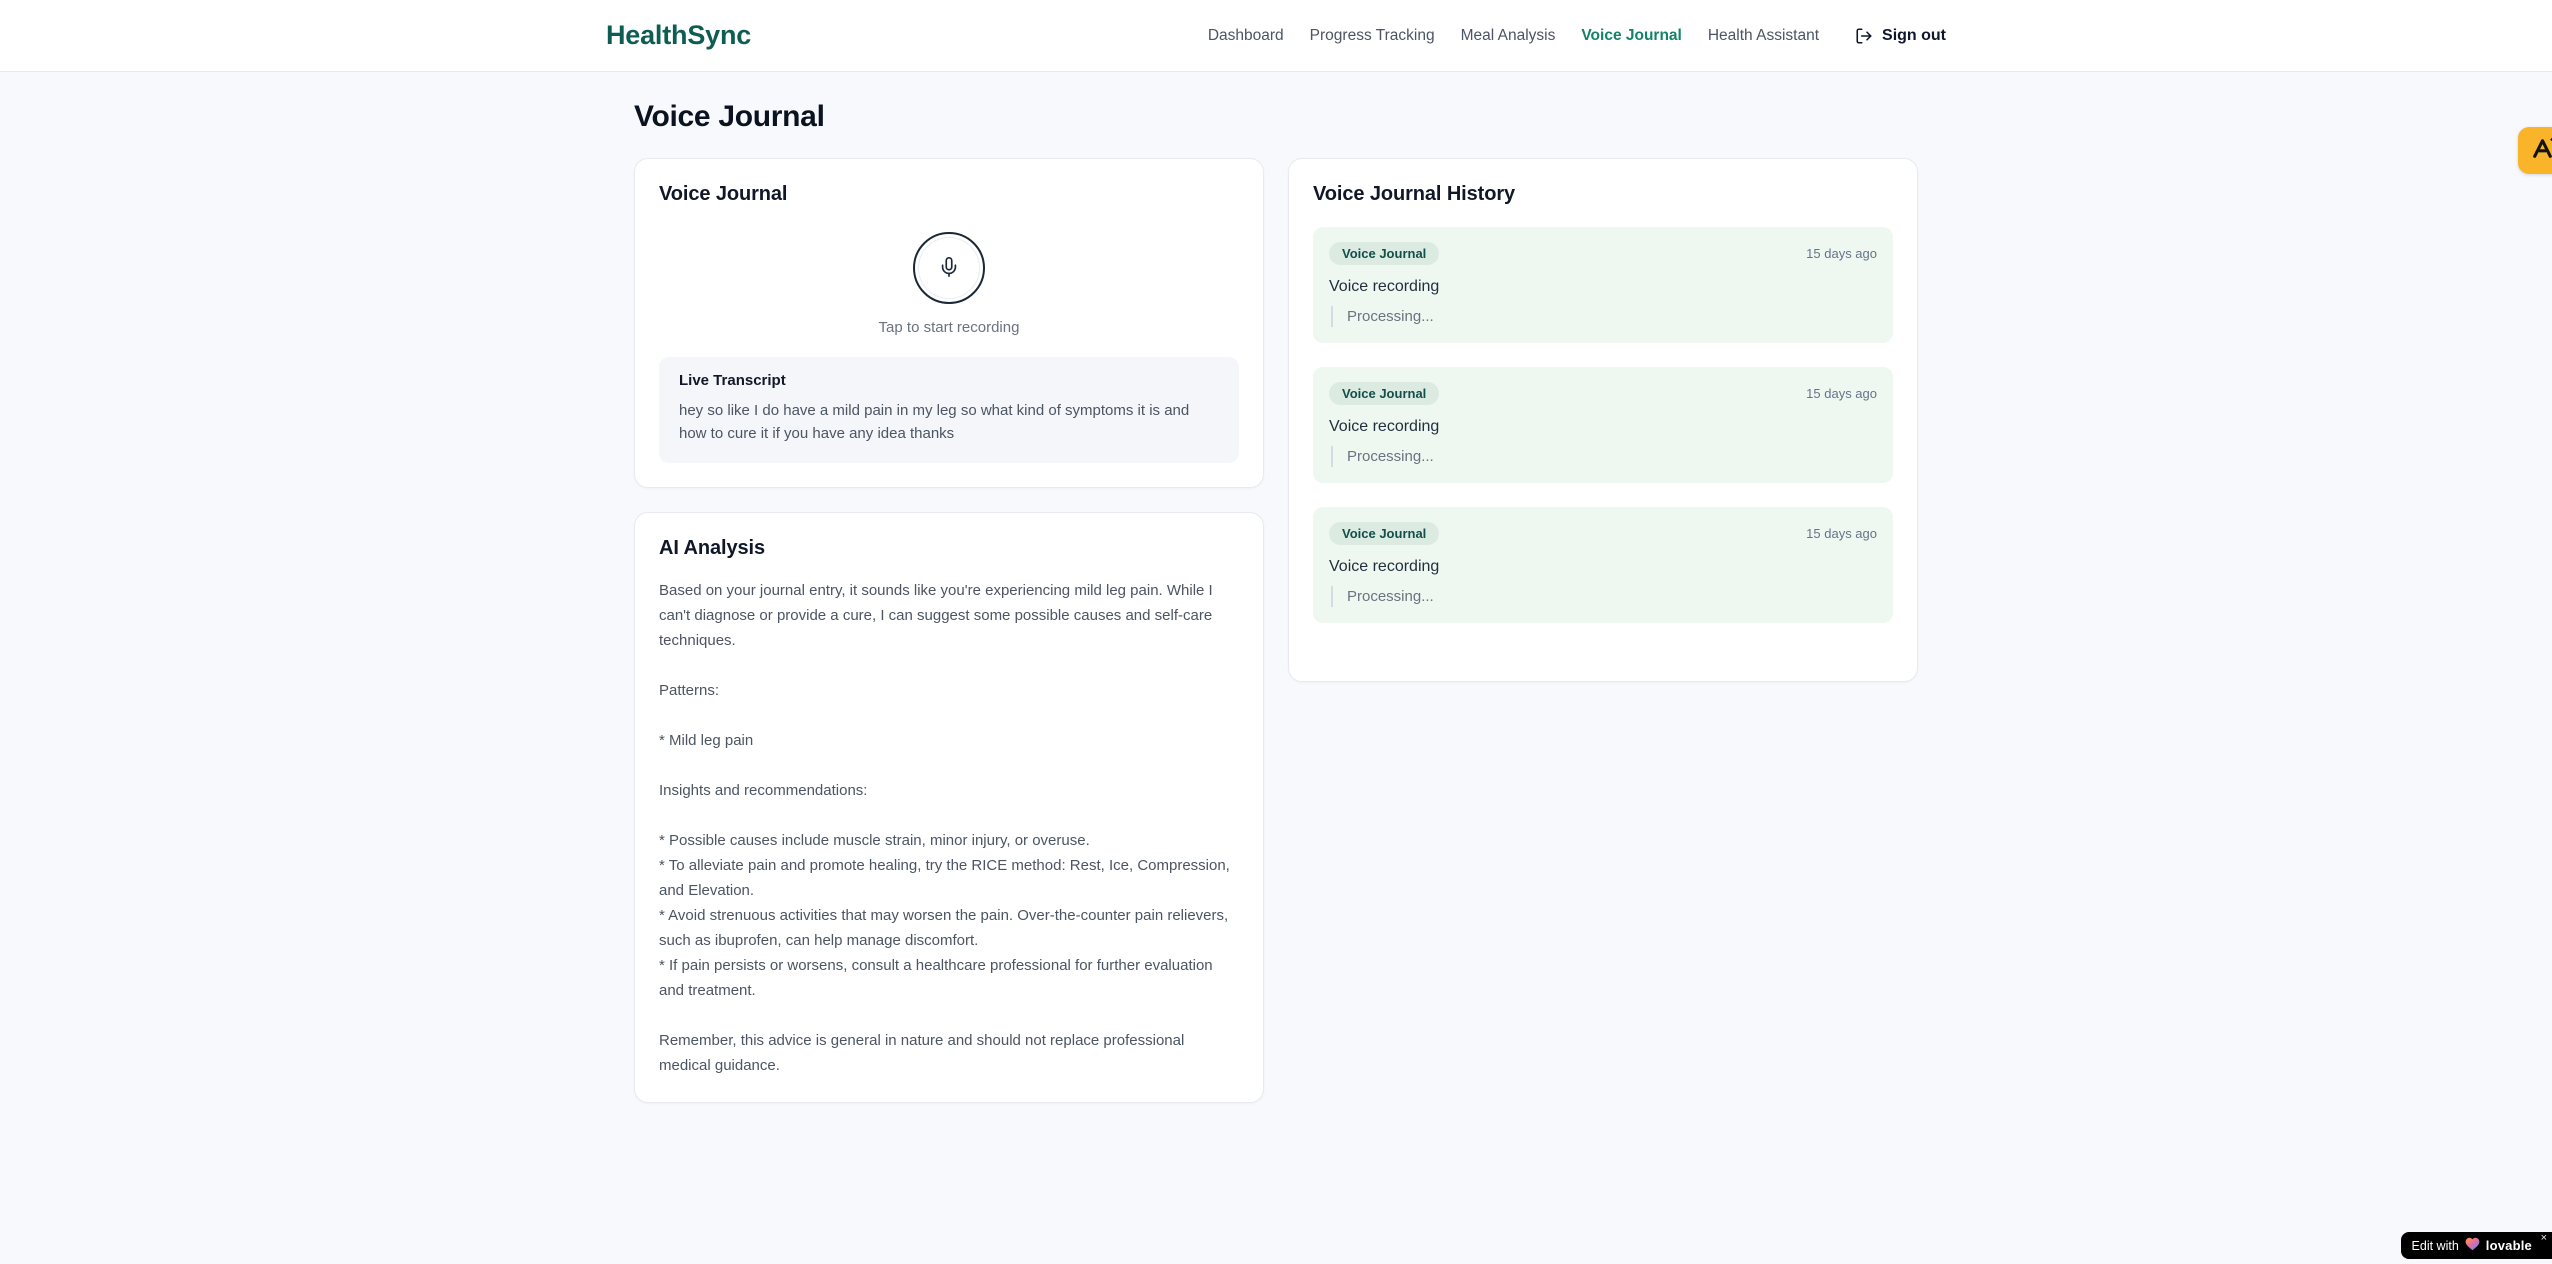 The width and height of the screenshot is (2552, 1264). I want to click on nav-item-health-assistant: Health Assistant, so click(1763, 36).